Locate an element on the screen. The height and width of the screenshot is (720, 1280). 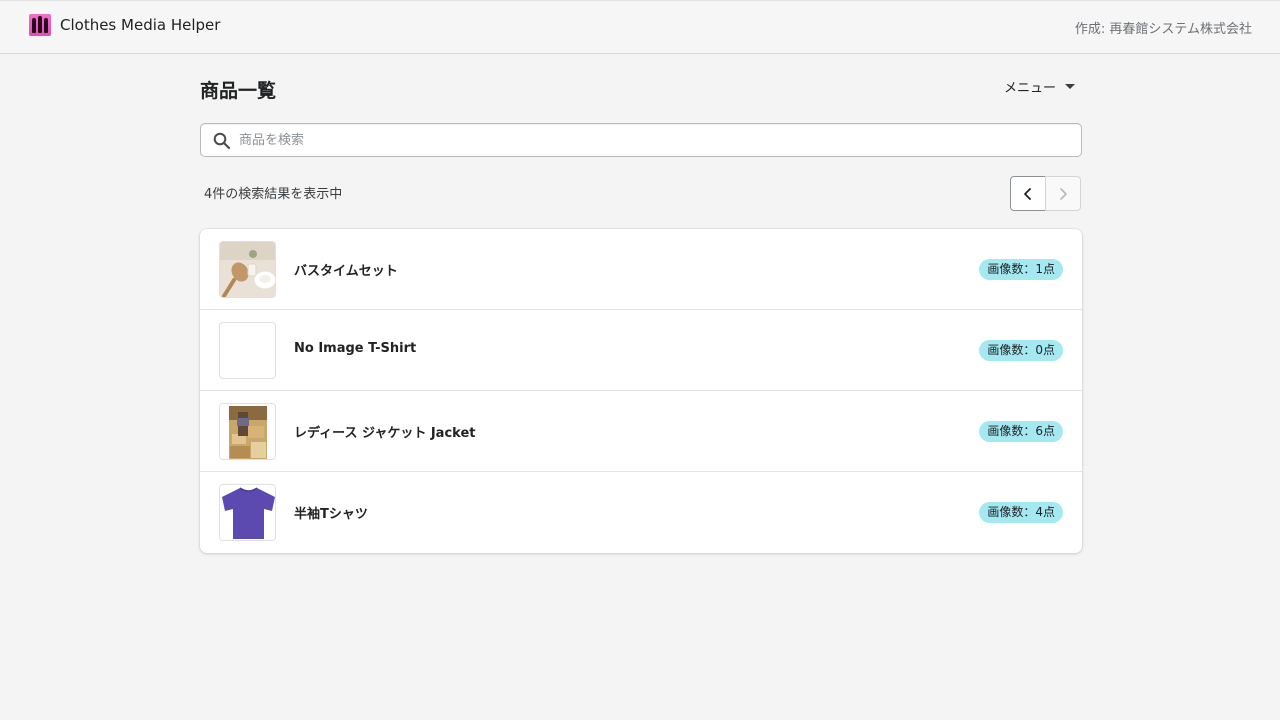
image-count-badge: 画像数：1点 is located at coordinates (1021, 269).